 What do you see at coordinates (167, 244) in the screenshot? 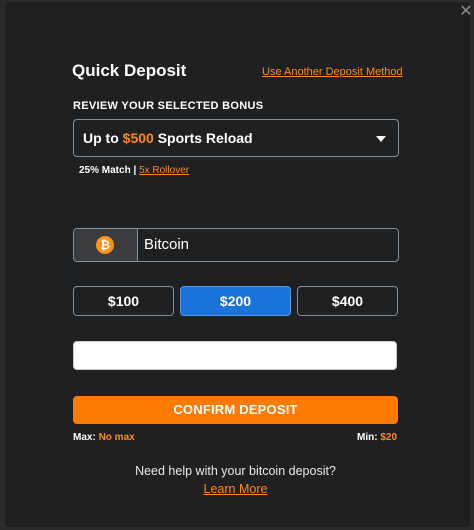
I see `method-label: Bitcoin` at bounding box center [167, 244].